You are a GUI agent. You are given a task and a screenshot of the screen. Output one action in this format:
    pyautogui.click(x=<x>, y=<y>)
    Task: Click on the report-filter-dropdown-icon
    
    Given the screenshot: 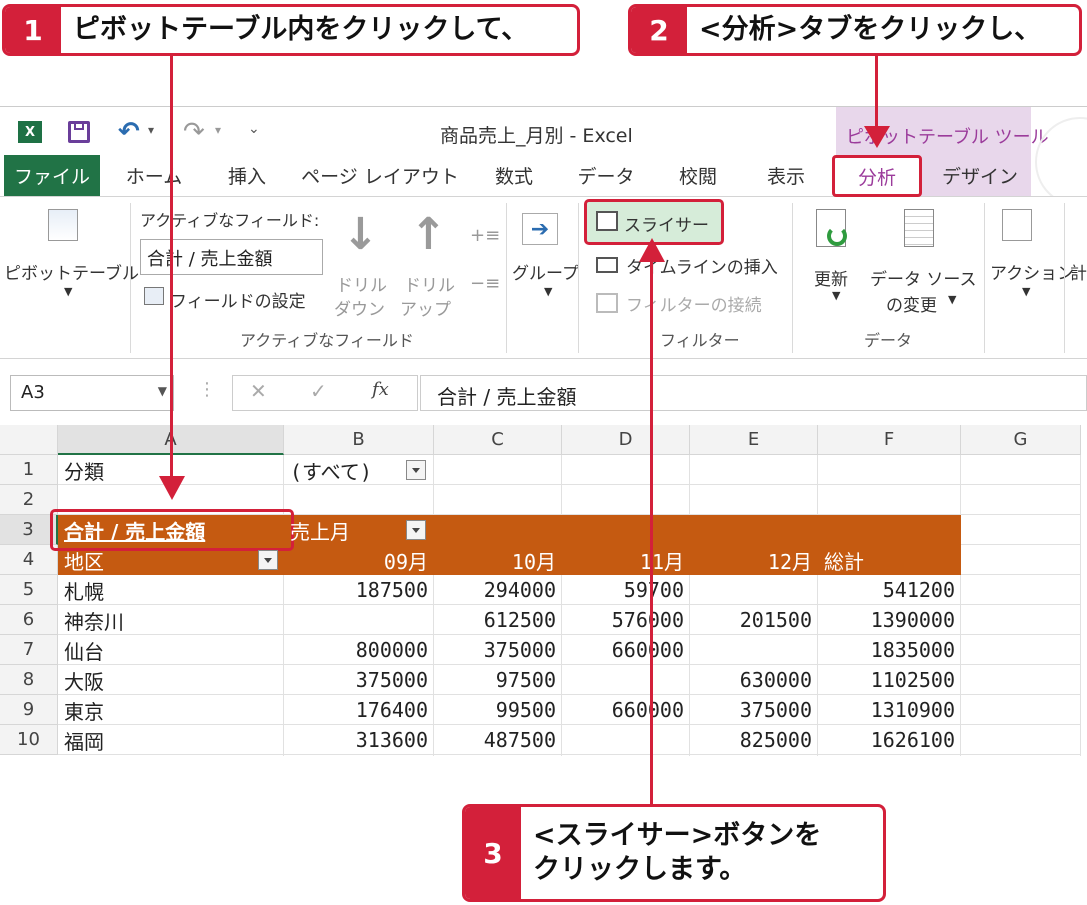 What is the action you would take?
    pyautogui.click(x=416, y=470)
    